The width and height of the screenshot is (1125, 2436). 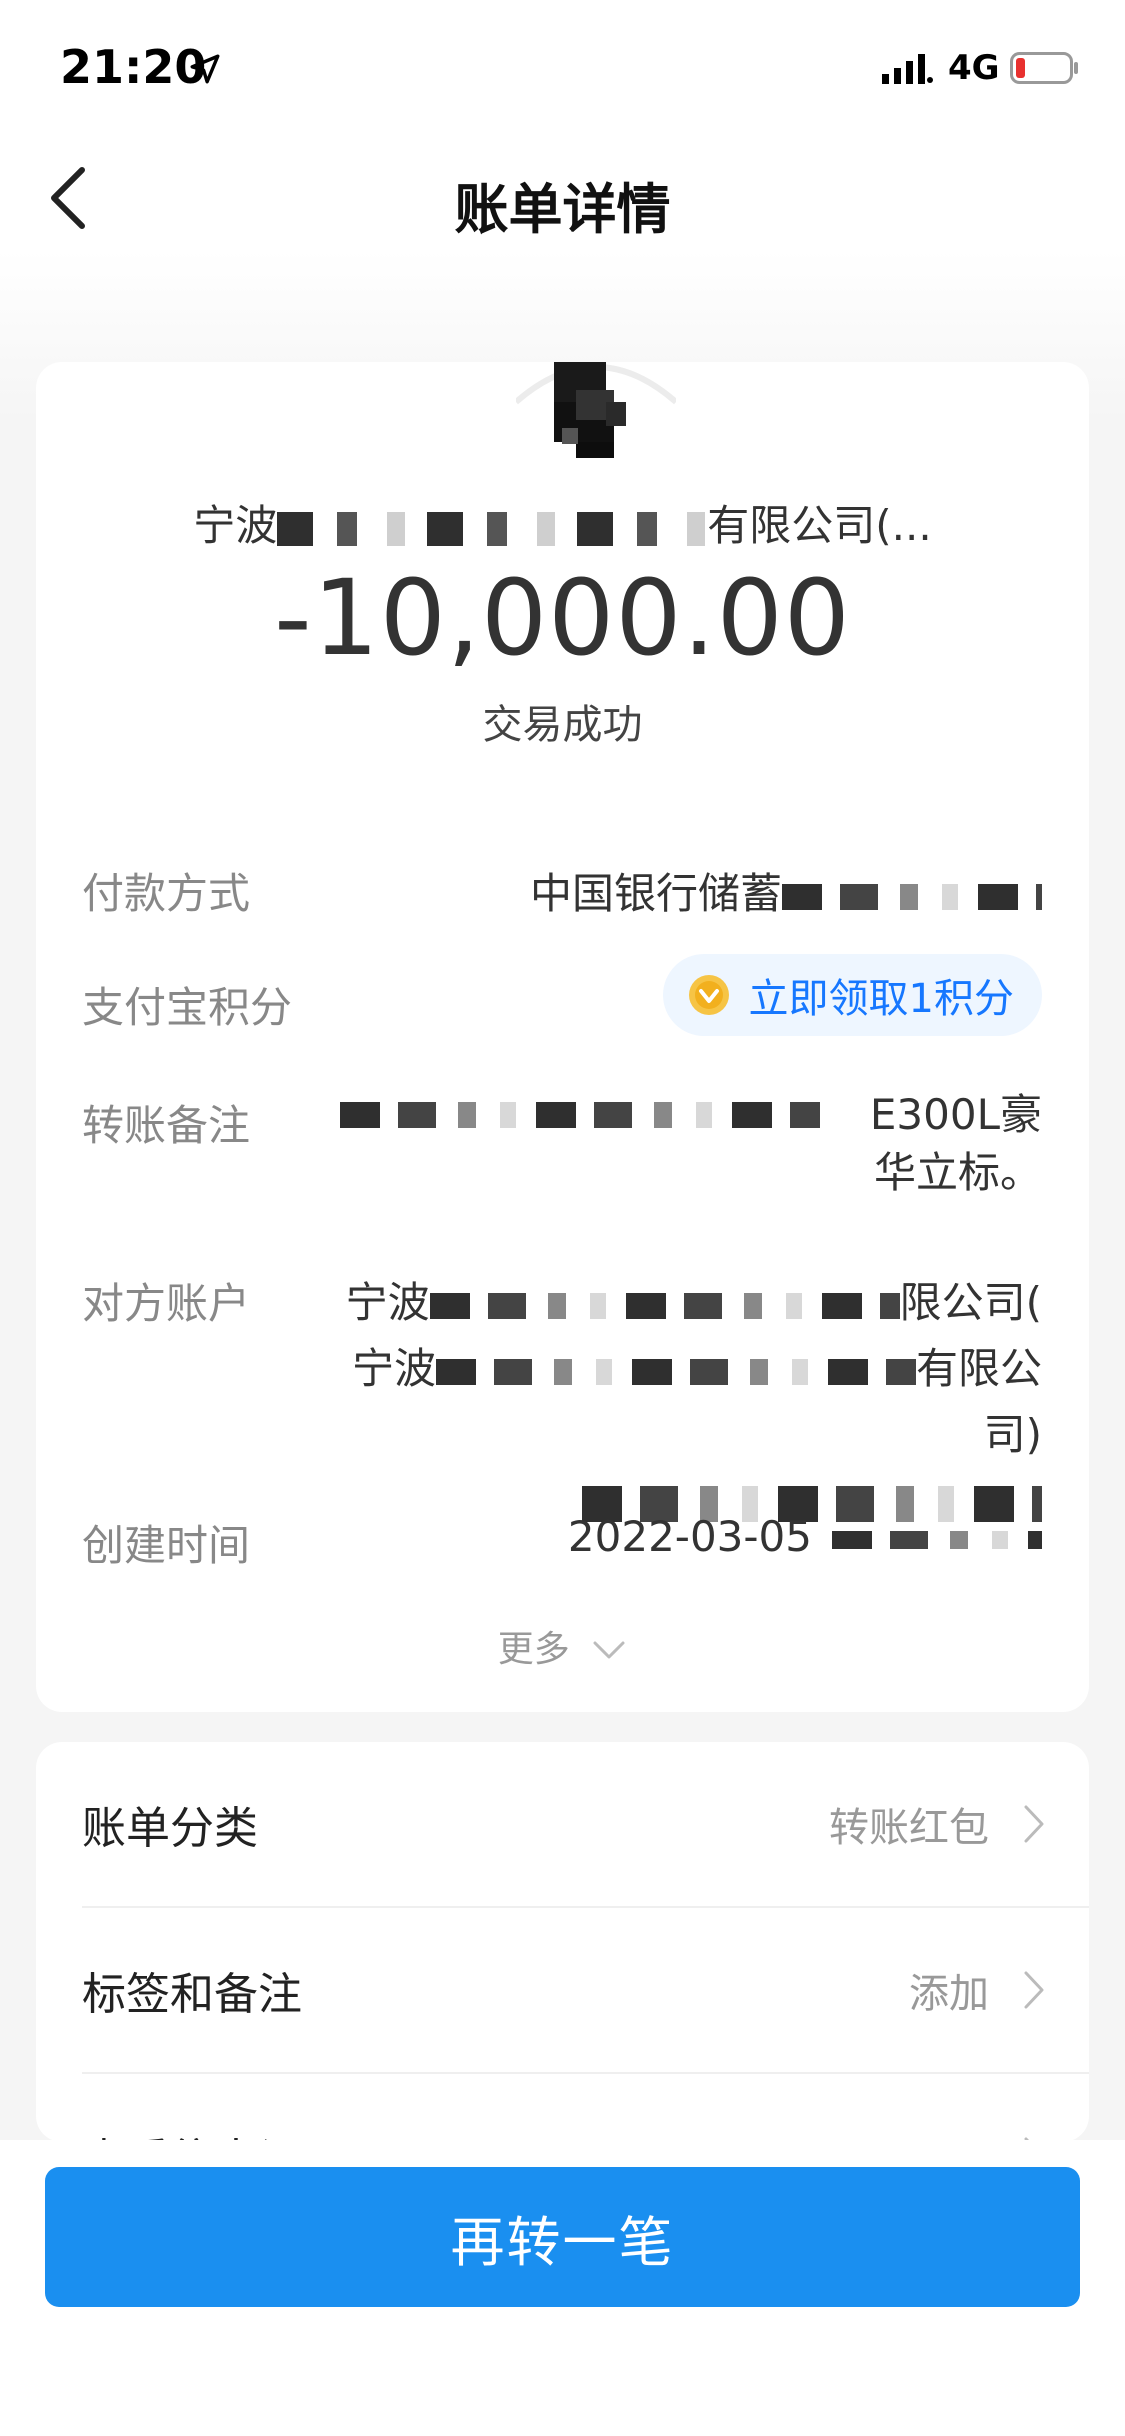 What do you see at coordinates (956, 1144) in the screenshot?
I see `detail-value: E300L豪 华立标。` at bounding box center [956, 1144].